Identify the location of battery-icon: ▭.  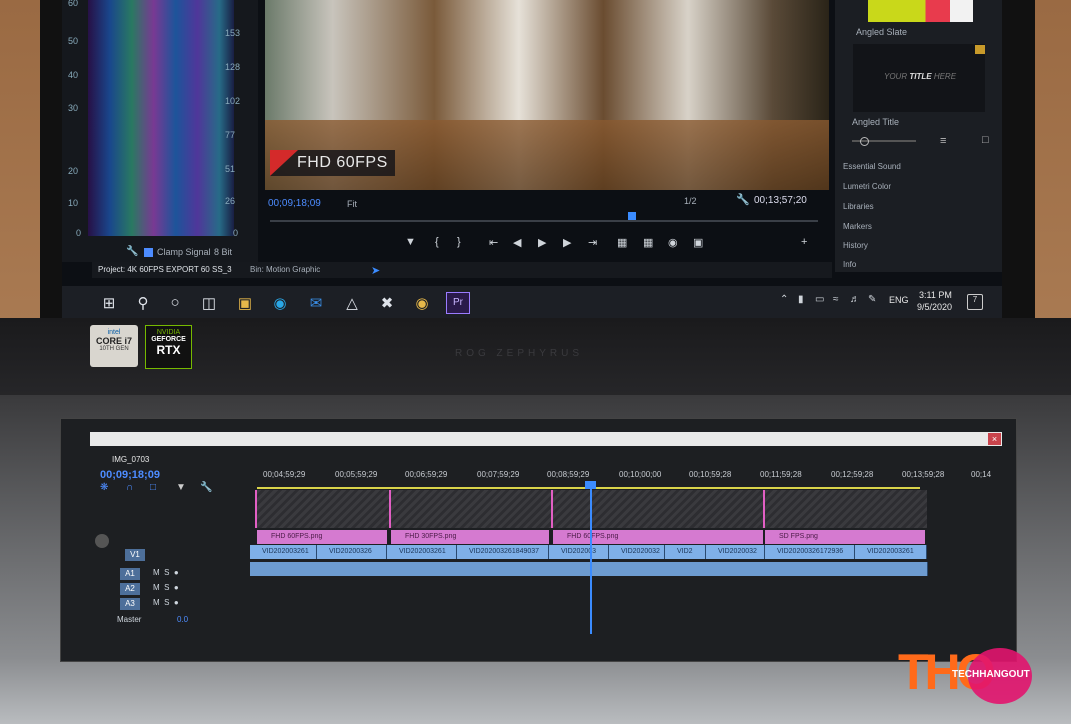
(819, 299).